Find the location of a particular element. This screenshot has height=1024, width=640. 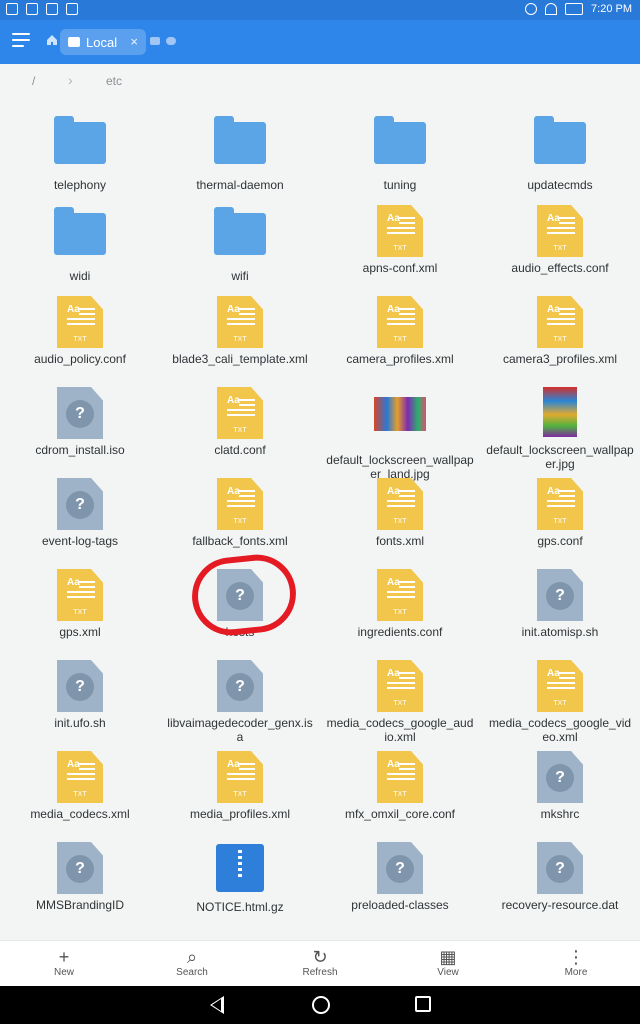

file-item: default_lockscreen_wallpaper.jpg is located at coordinates (560, 429).